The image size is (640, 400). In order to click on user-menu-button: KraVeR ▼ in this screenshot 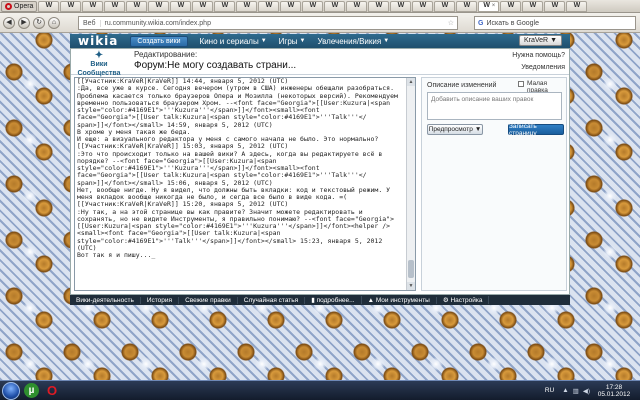, I will do `click(540, 40)`.